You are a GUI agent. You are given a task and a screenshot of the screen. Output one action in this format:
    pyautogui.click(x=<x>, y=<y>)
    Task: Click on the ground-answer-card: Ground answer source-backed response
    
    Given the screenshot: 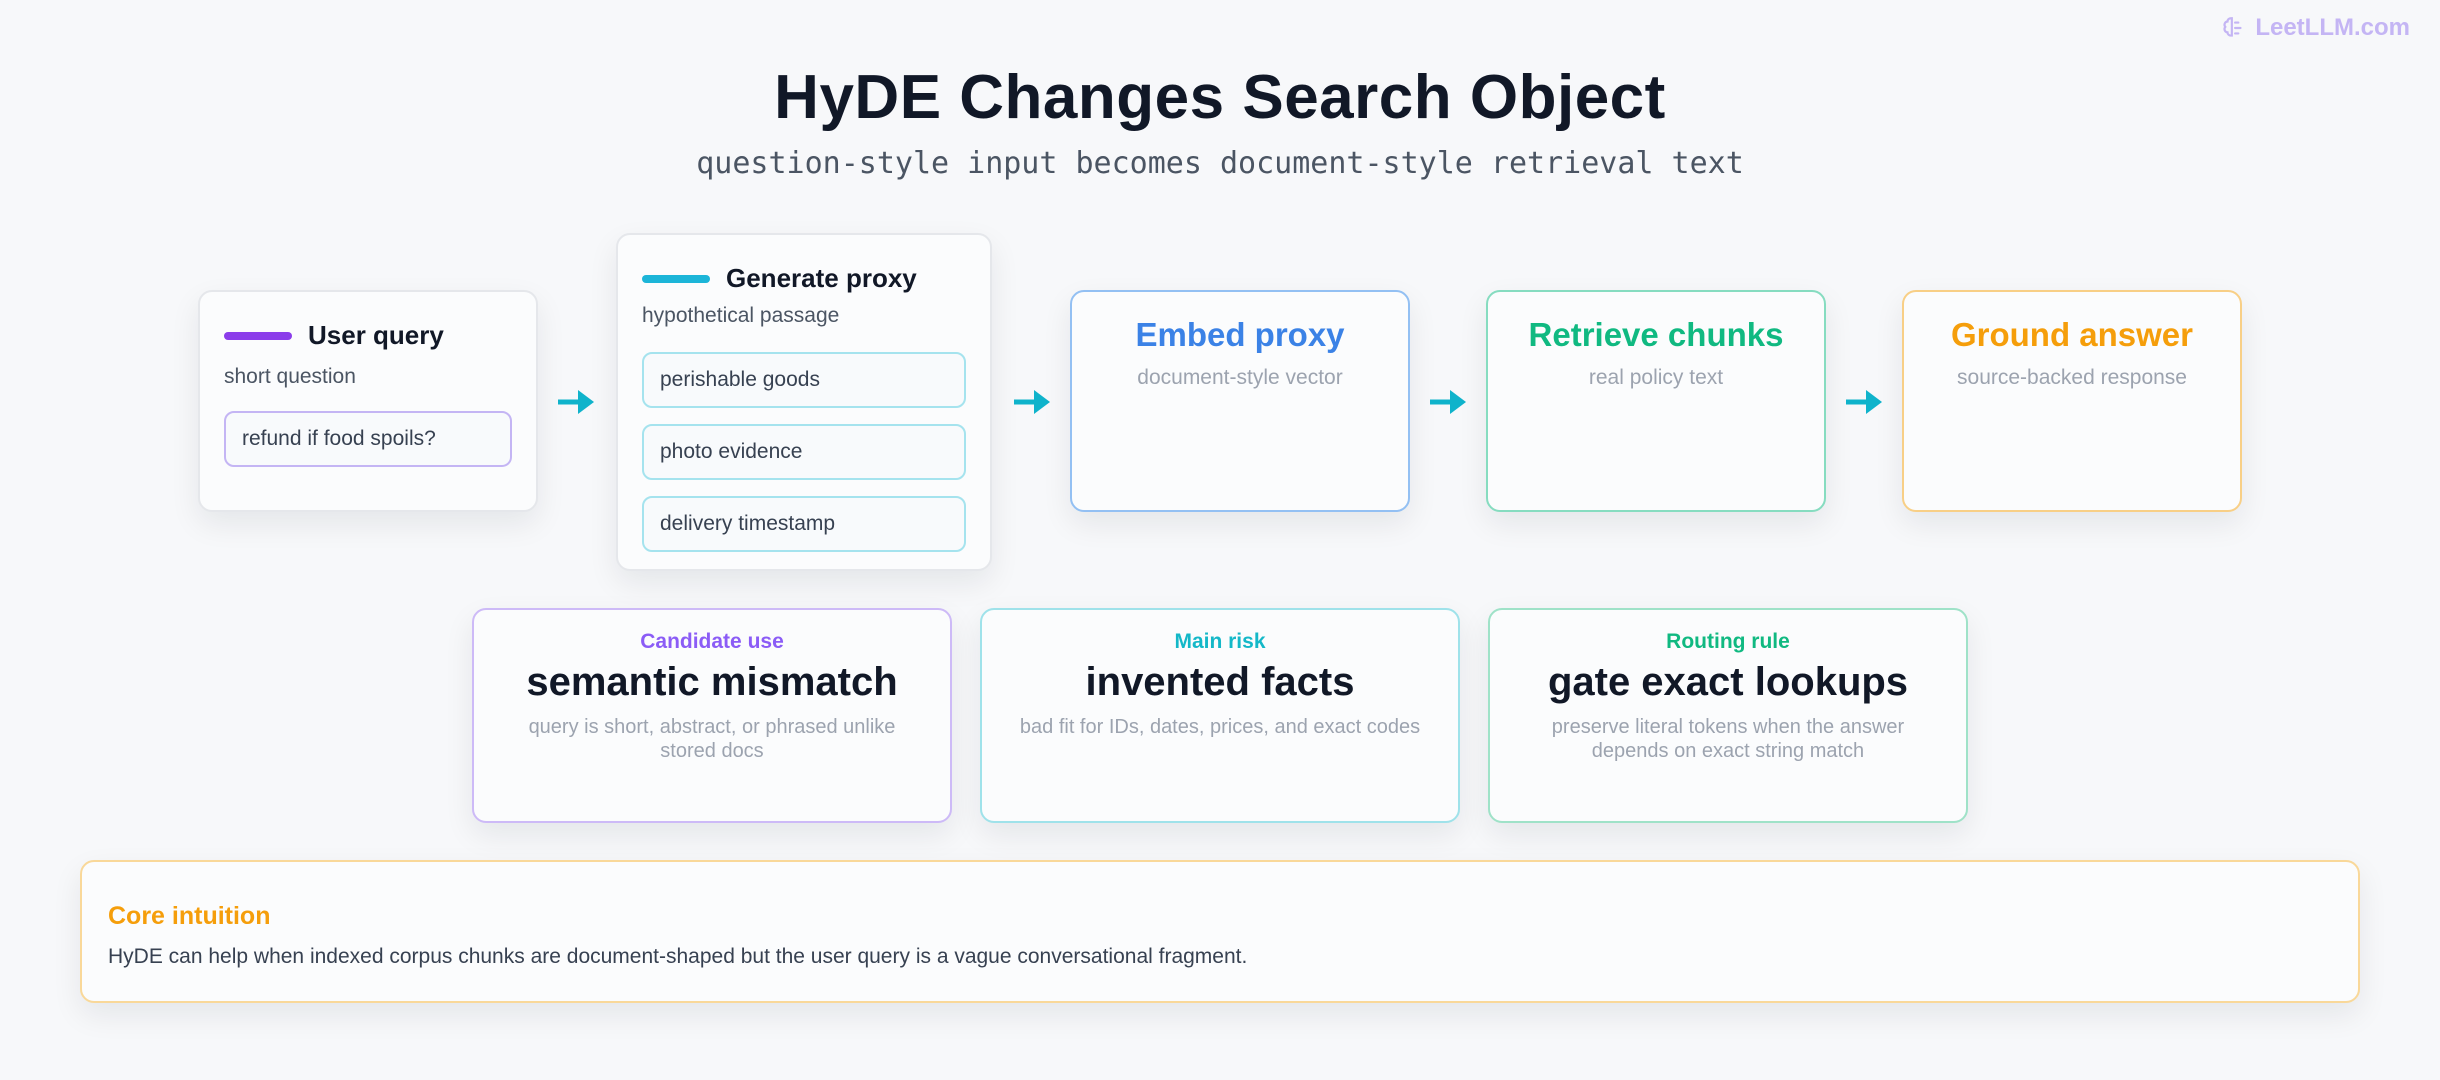 What is the action you would take?
    pyautogui.click(x=2072, y=401)
    